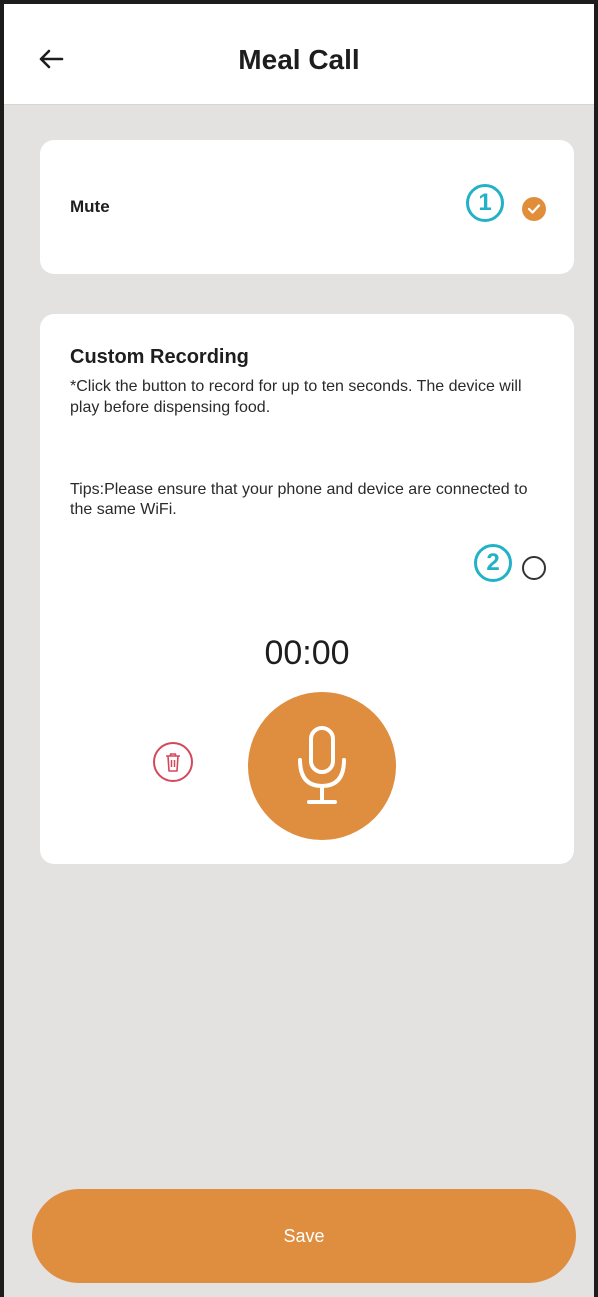 Image resolution: width=598 pixels, height=1297 pixels. I want to click on mute-radio-checked, so click(534, 209).